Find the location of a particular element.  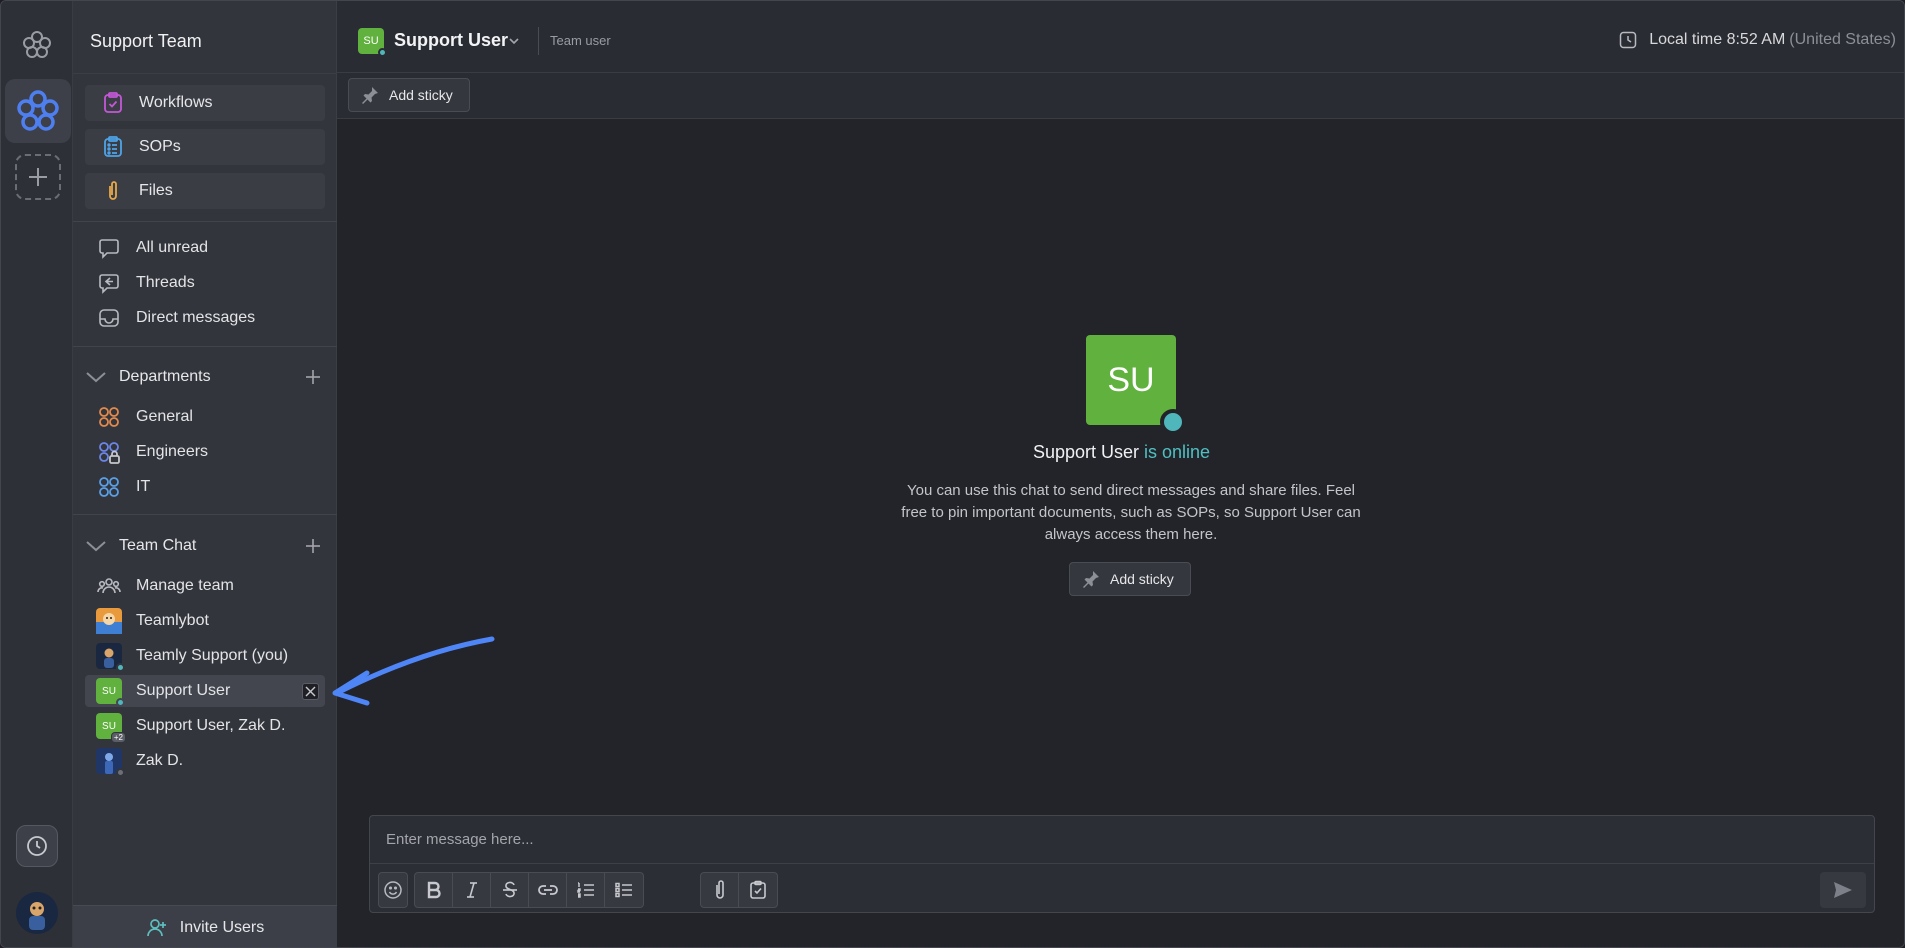

ordered-list-button is located at coordinates (586, 890).